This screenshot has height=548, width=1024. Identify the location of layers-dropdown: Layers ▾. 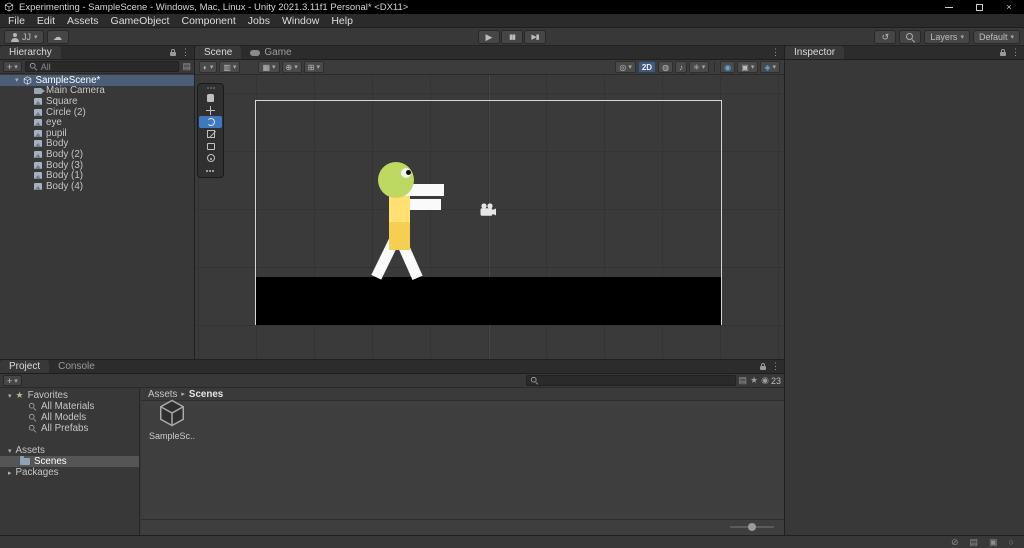
(947, 37).